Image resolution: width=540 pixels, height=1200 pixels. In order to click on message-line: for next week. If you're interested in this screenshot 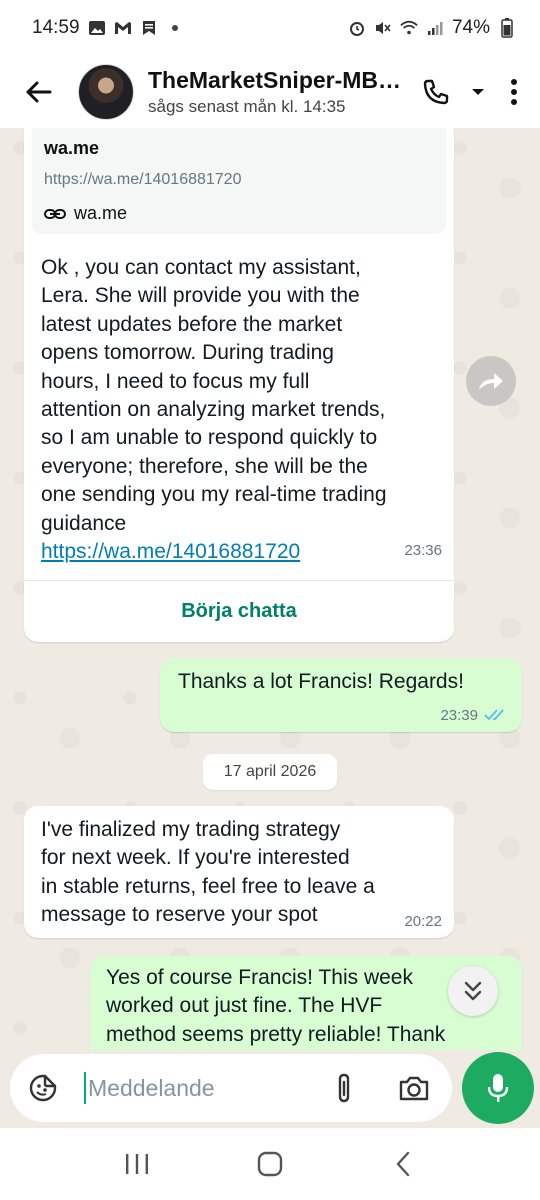, I will do `click(195, 858)`.